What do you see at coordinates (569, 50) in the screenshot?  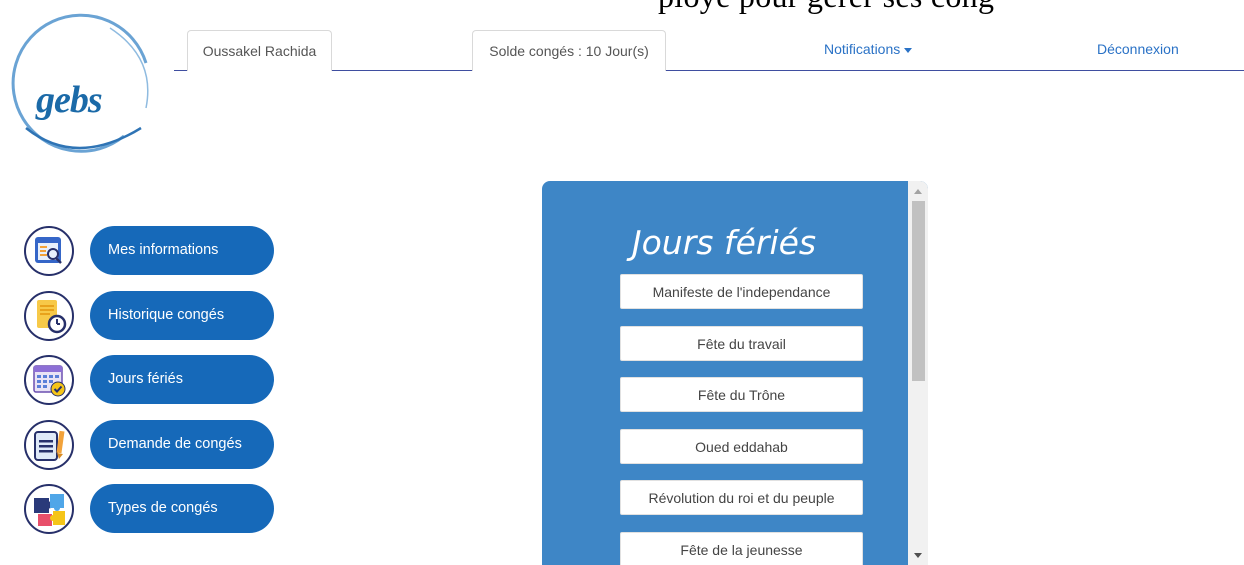 I see `tab-leave-balance: Solde congés : 10 Jour(s)` at bounding box center [569, 50].